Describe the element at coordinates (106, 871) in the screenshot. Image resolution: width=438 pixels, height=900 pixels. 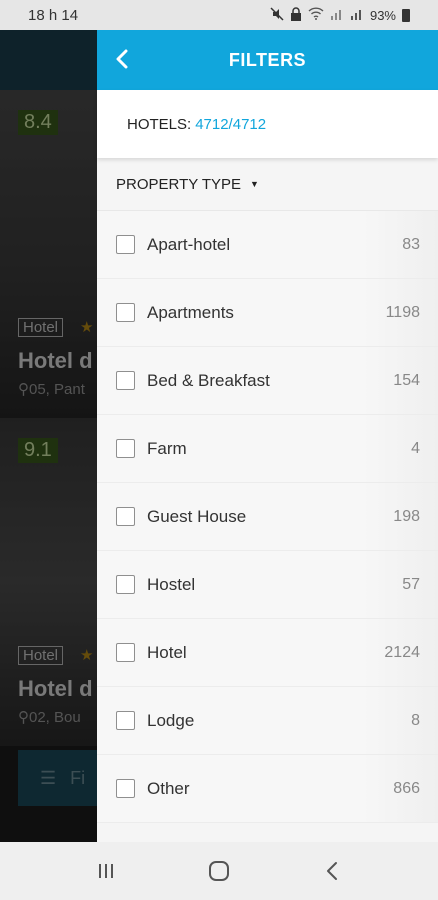
I see `recent-apps-icon` at that location.